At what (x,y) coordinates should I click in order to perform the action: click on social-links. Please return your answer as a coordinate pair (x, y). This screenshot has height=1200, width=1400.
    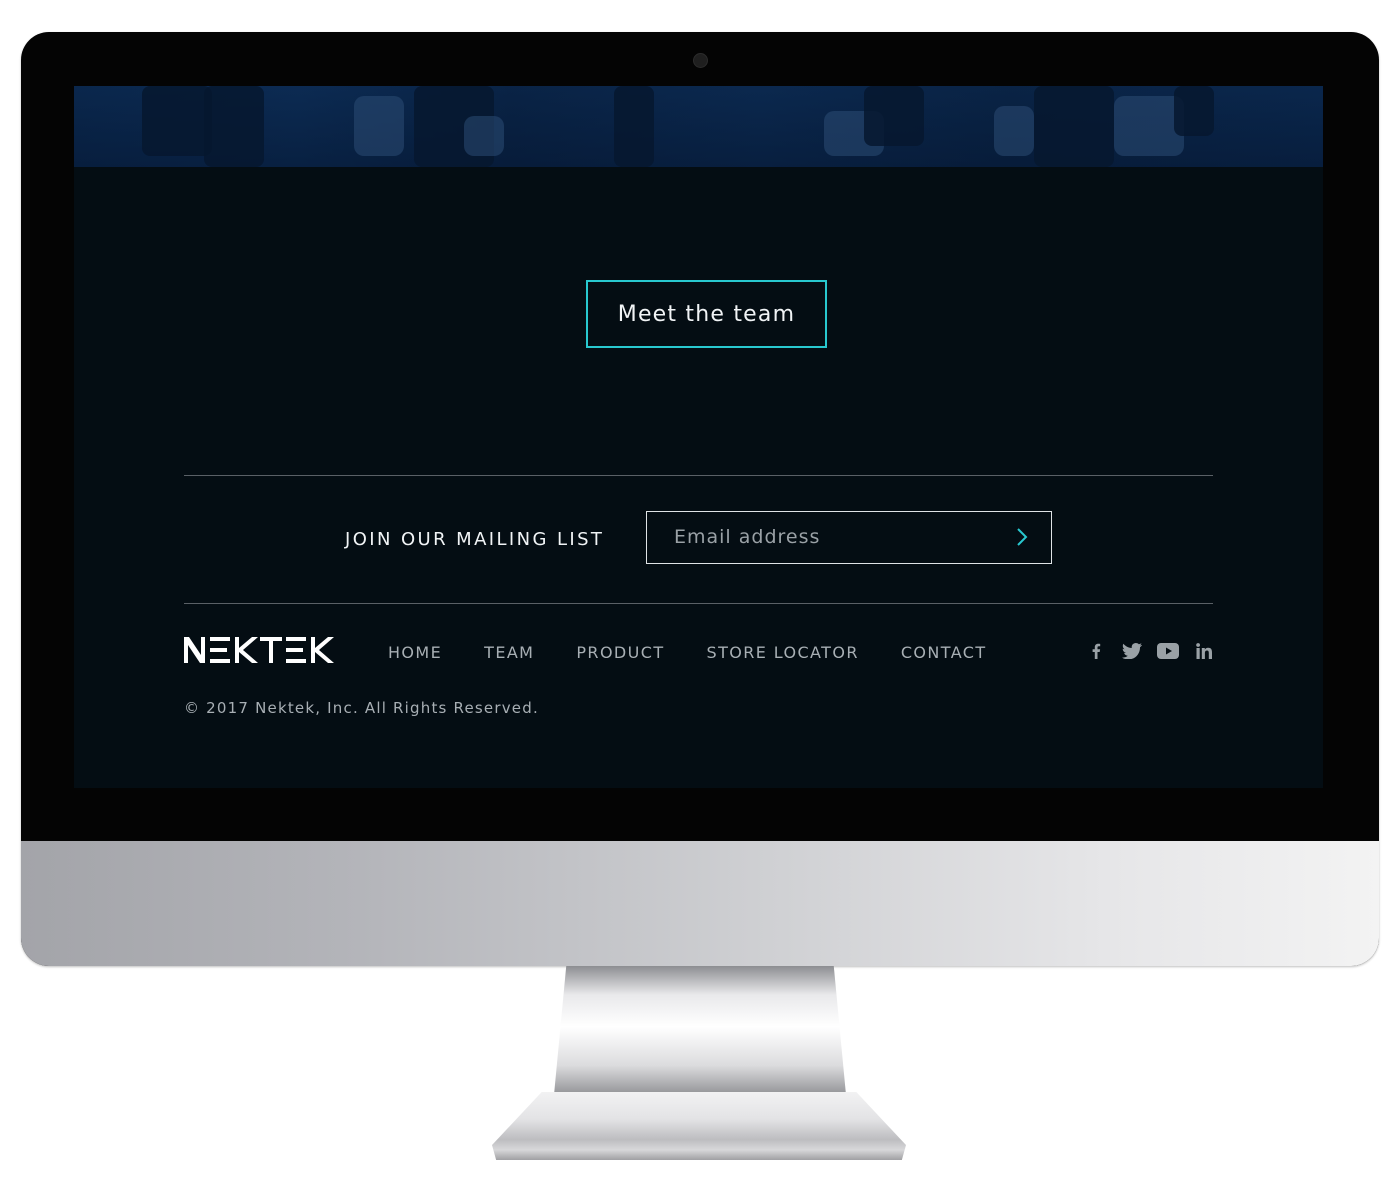
    Looking at the image, I should click on (1156, 651).